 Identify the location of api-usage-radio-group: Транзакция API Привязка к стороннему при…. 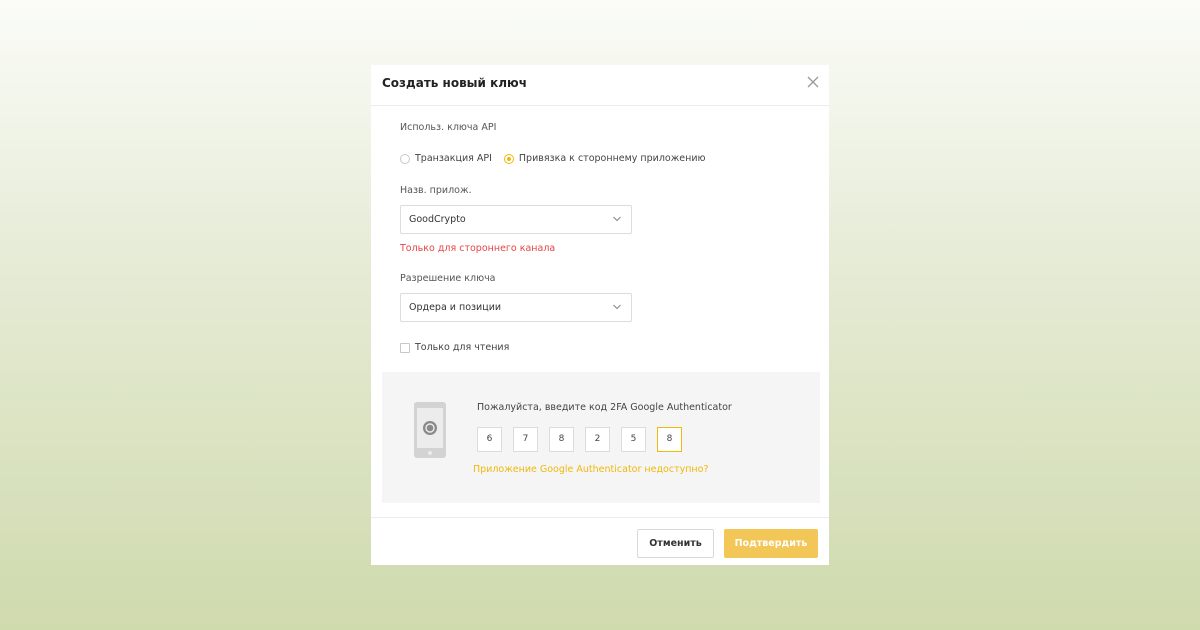
(559, 158).